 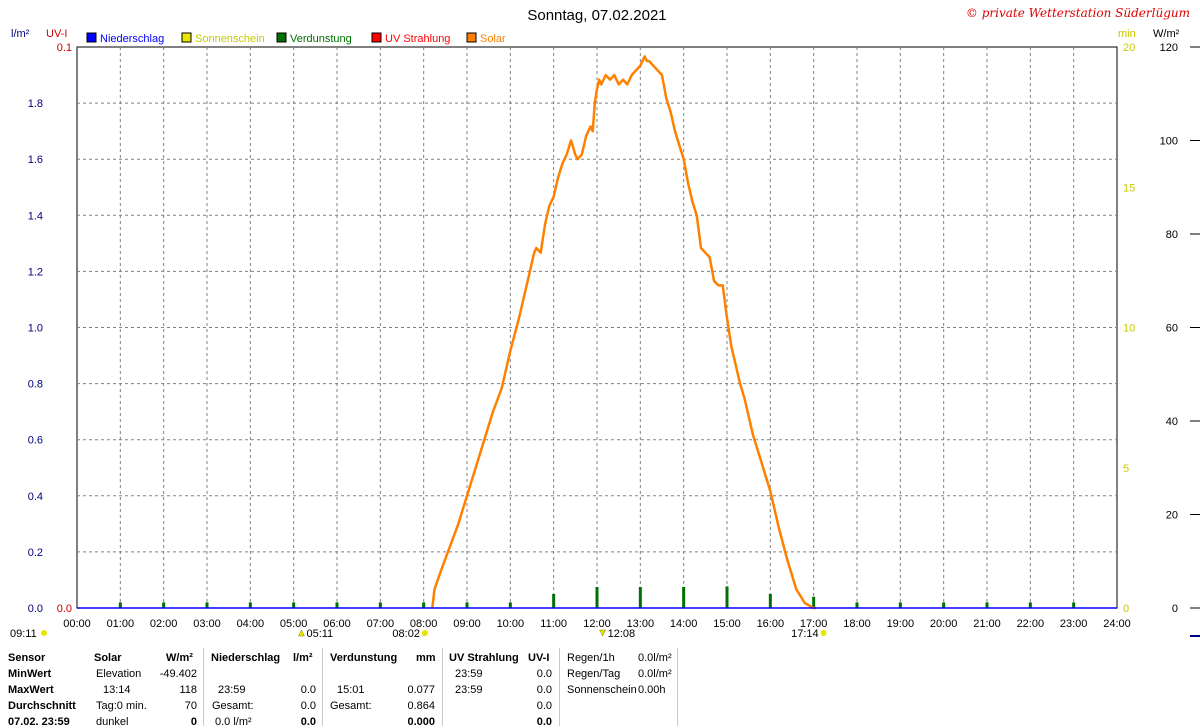 I want to click on uv-min-time: 23:59, so click(x=469, y=674).